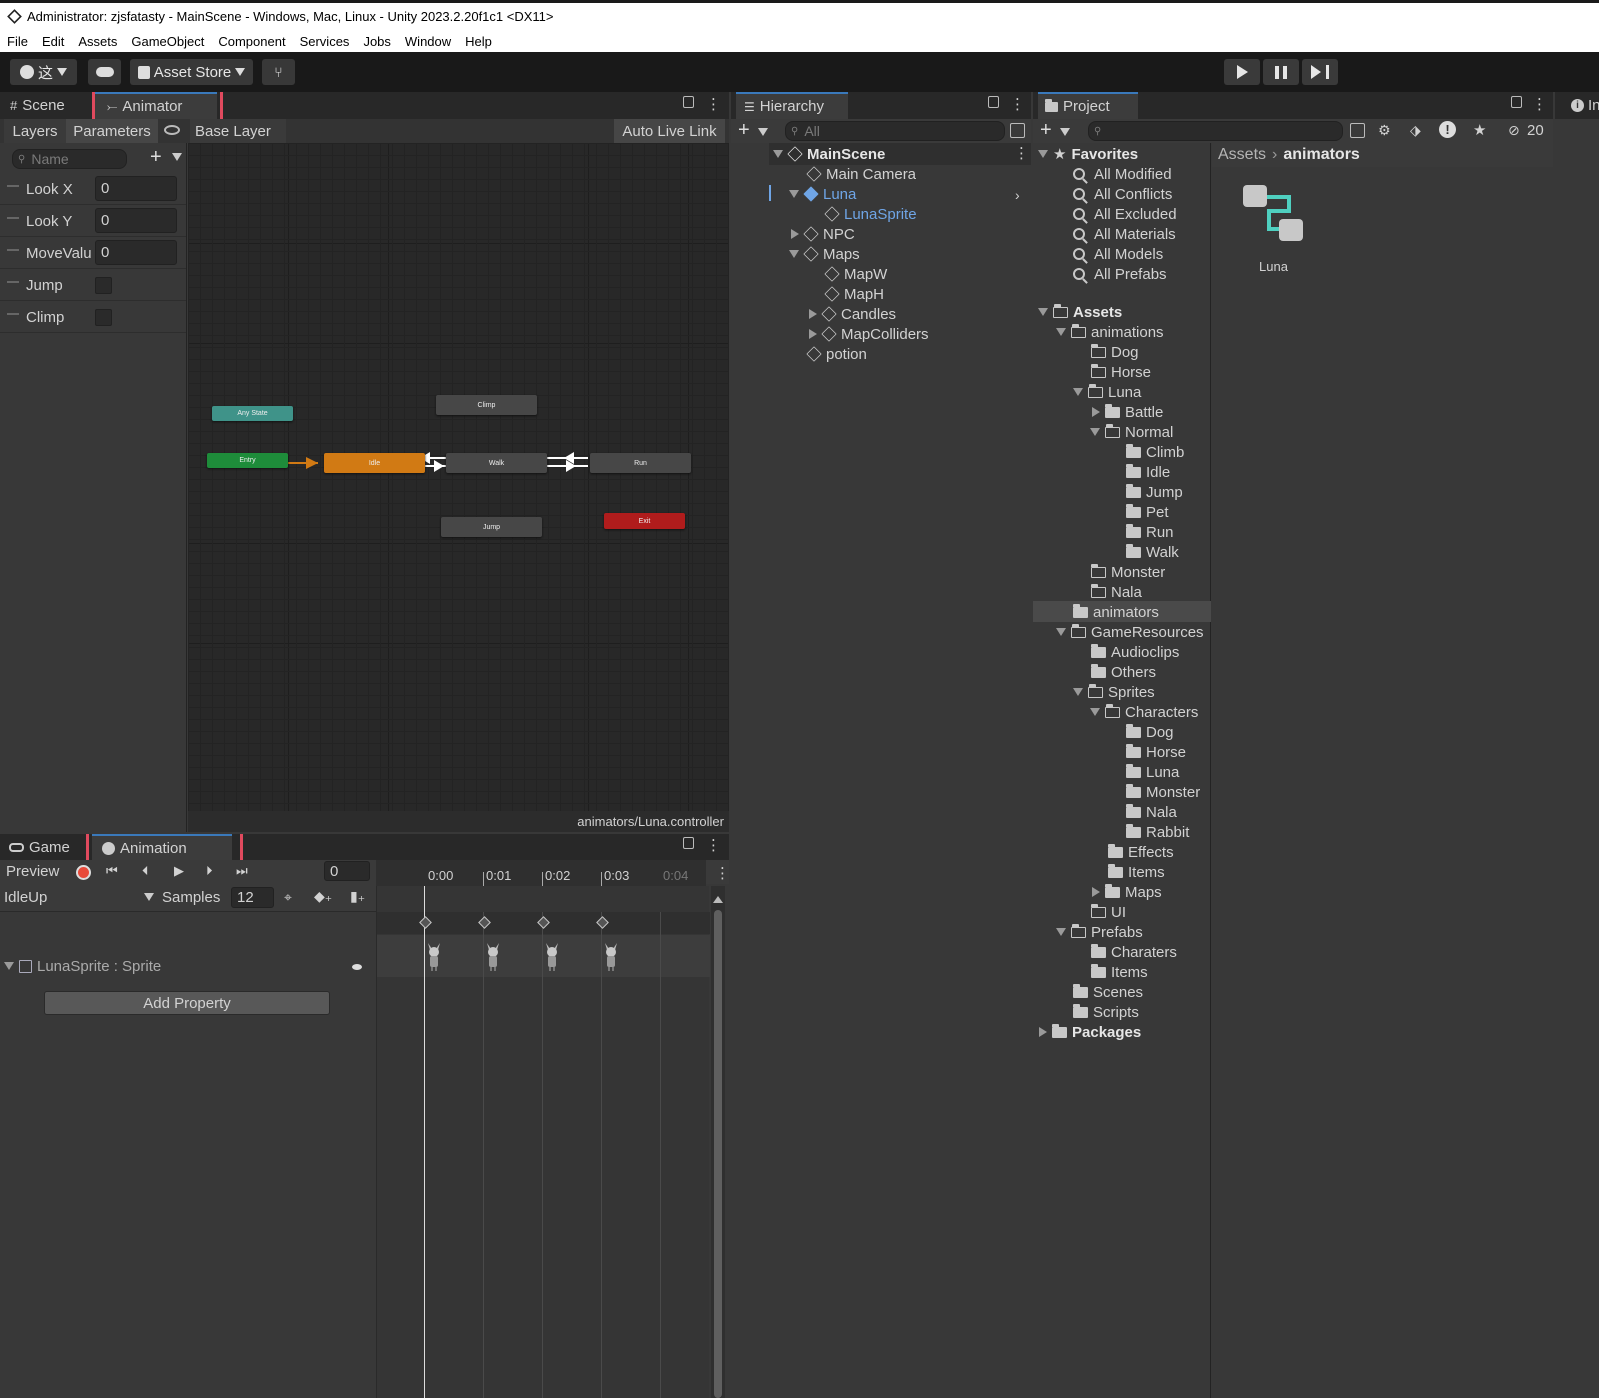  What do you see at coordinates (325, 41) in the screenshot?
I see `menu-services: Services` at bounding box center [325, 41].